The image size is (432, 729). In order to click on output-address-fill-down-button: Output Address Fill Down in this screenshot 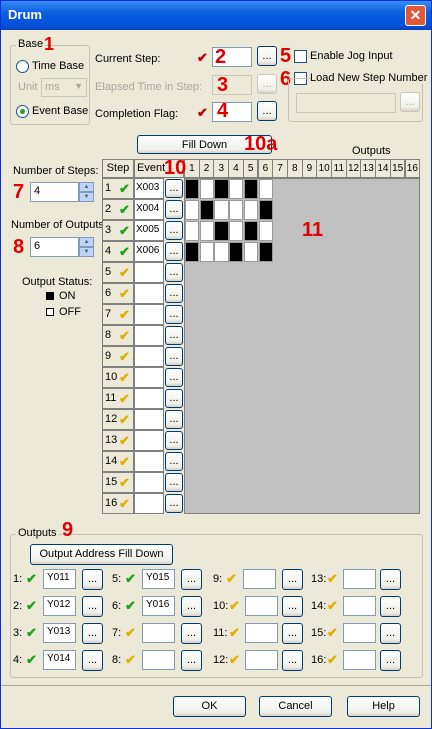, I will do `click(101, 554)`.